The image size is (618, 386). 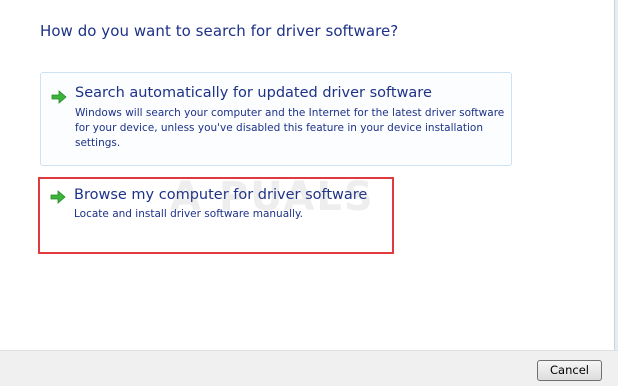 I want to click on window-right-border, so click(x=616, y=175).